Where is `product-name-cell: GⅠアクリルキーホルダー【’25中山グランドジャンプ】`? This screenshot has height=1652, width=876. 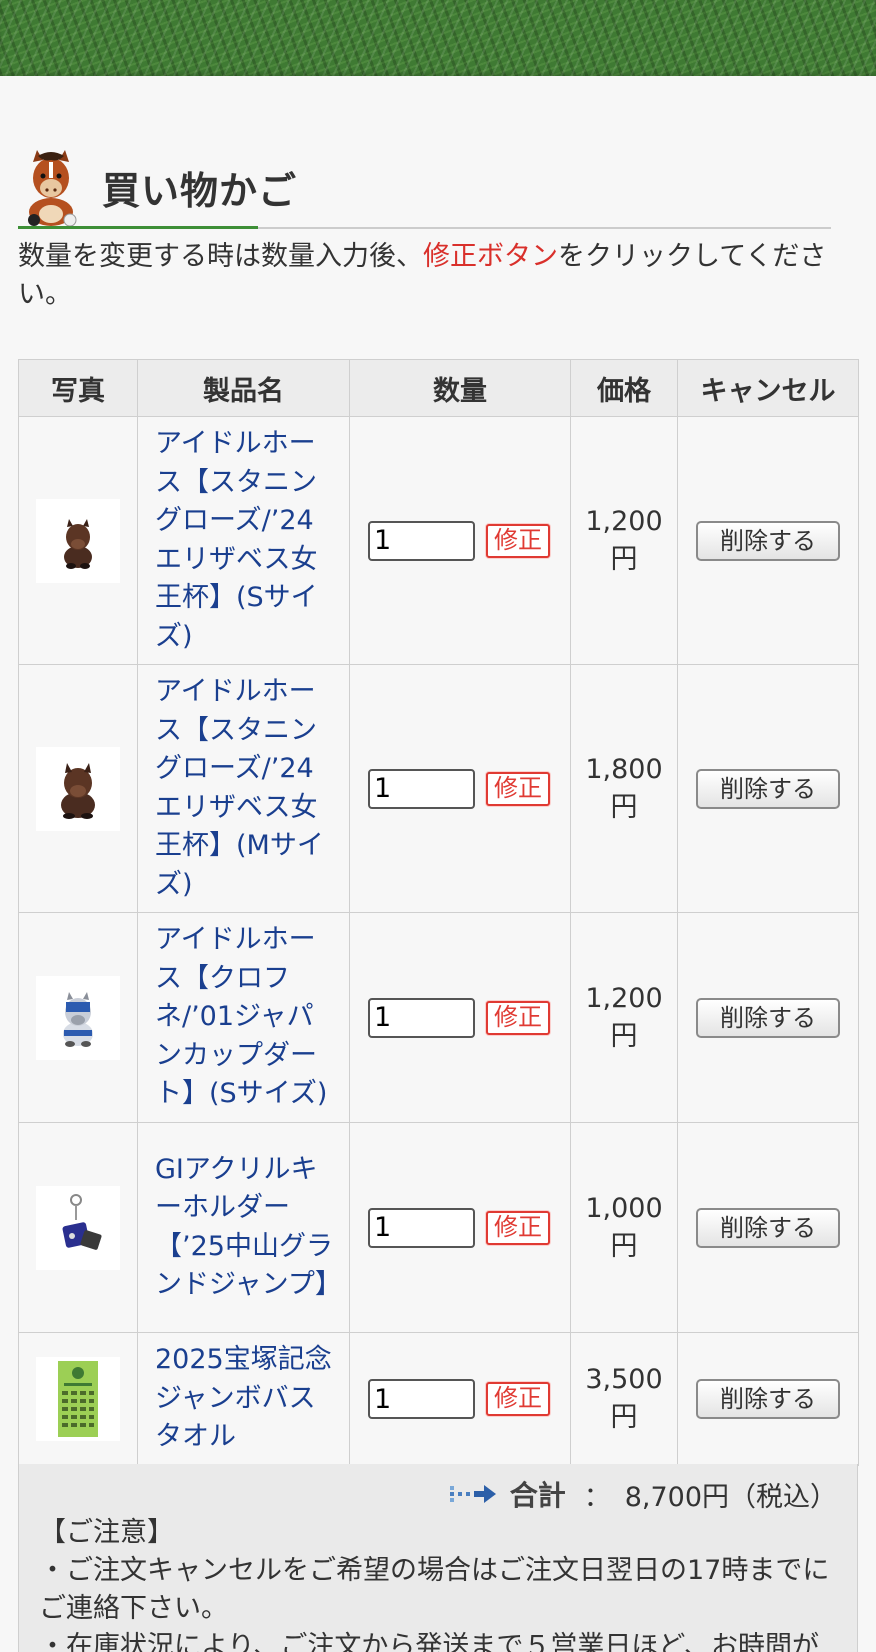 product-name-cell: GⅠアクリルキーホルダー【’25中山グランドジャンプ】 is located at coordinates (243, 1227).